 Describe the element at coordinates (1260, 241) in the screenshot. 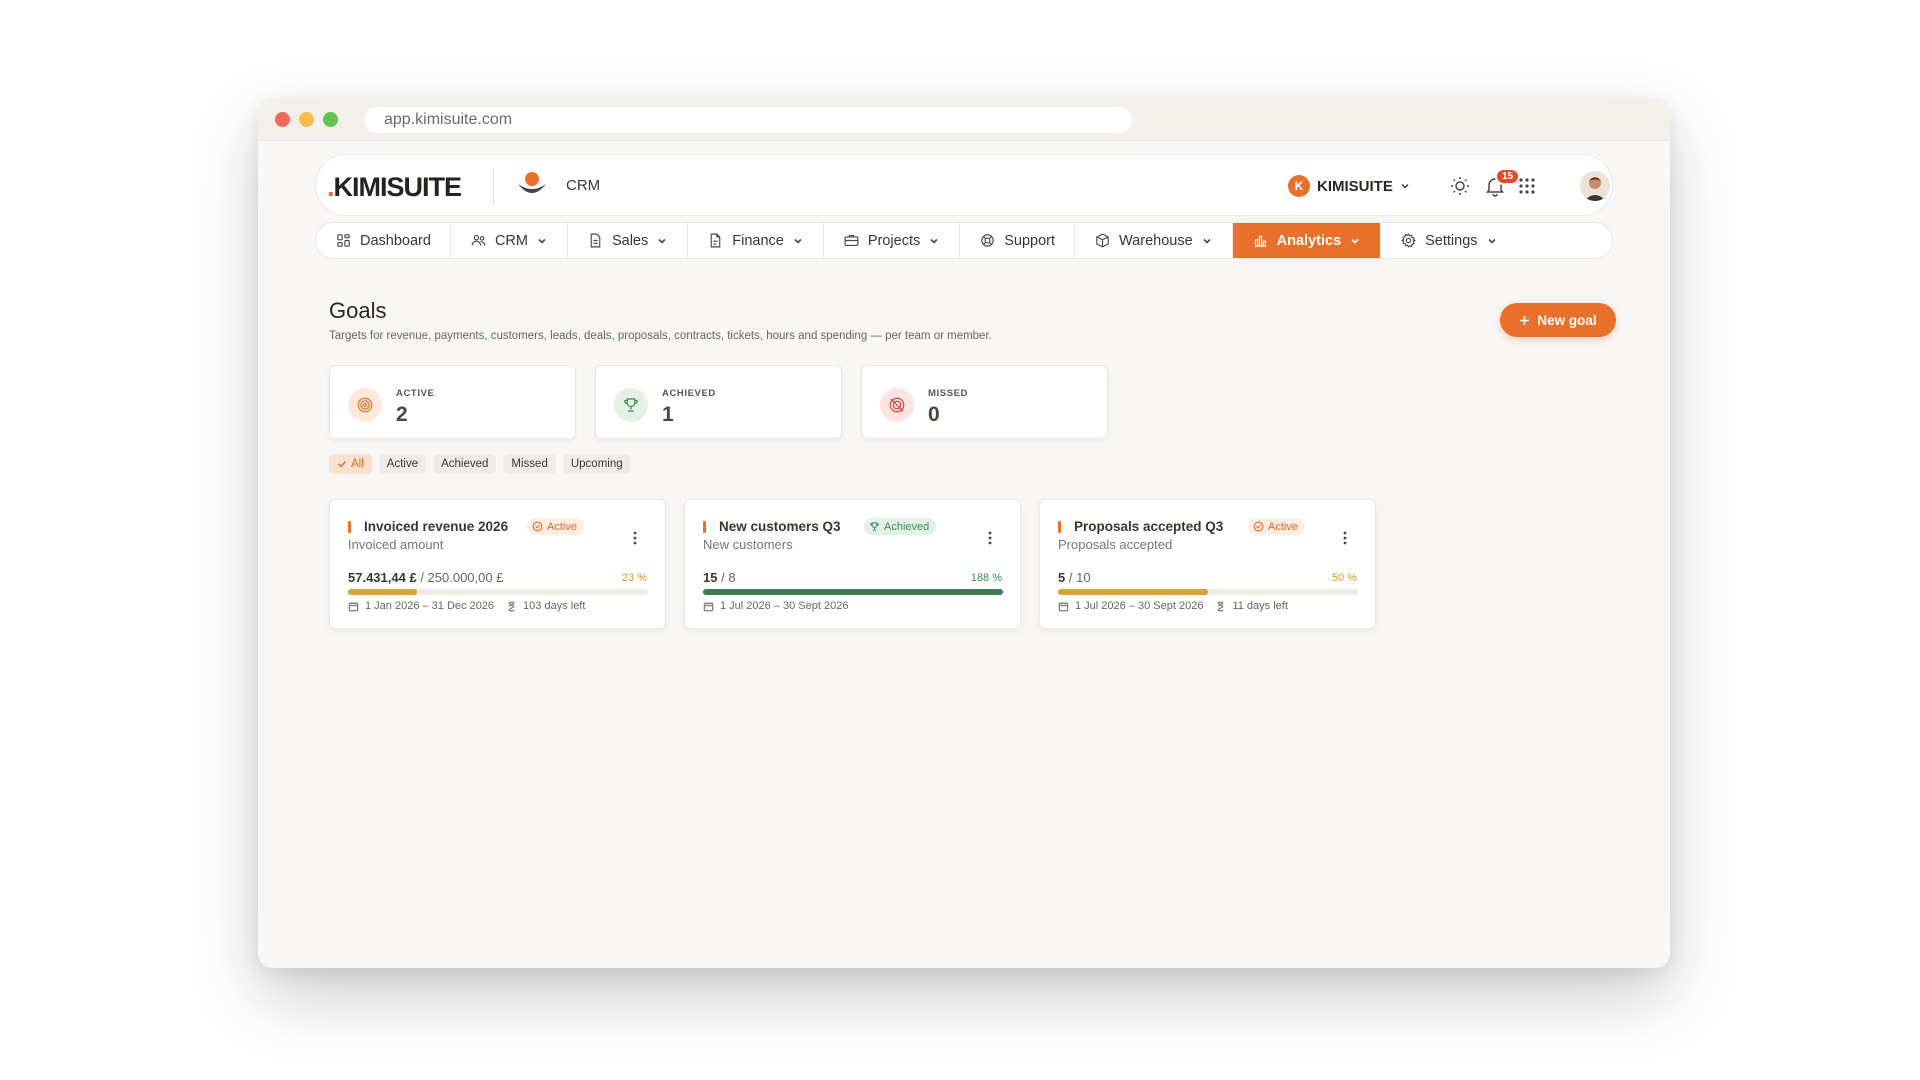

I see `bar-chart-icon` at that location.